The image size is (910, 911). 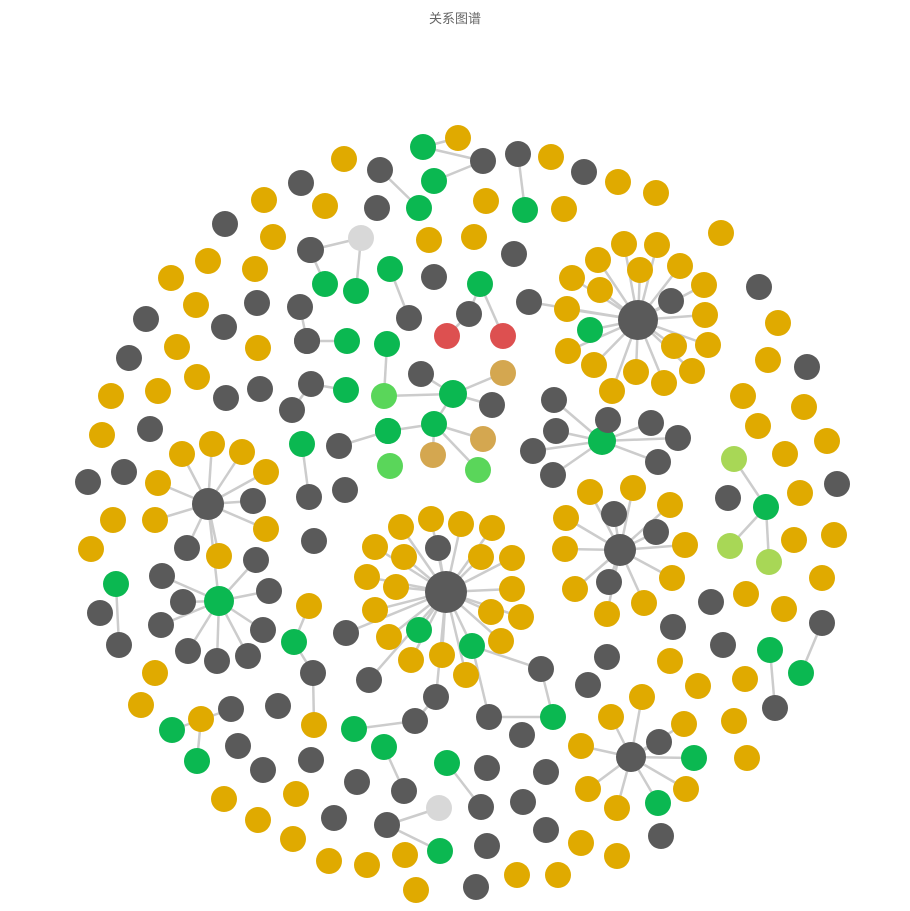 I want to click on graph-node-lightgreen, so click(x=384, y=396).